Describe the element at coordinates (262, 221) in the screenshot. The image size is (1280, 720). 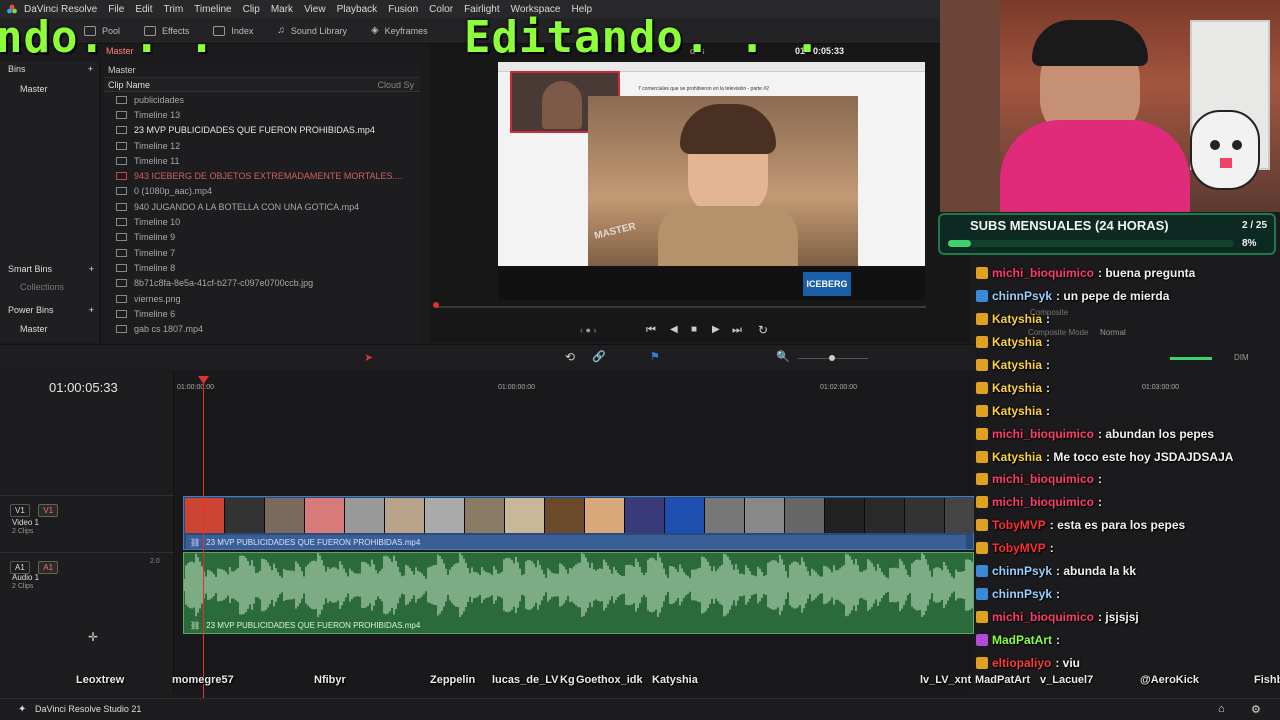
I see `clip-row: Timeline 10` at that location.